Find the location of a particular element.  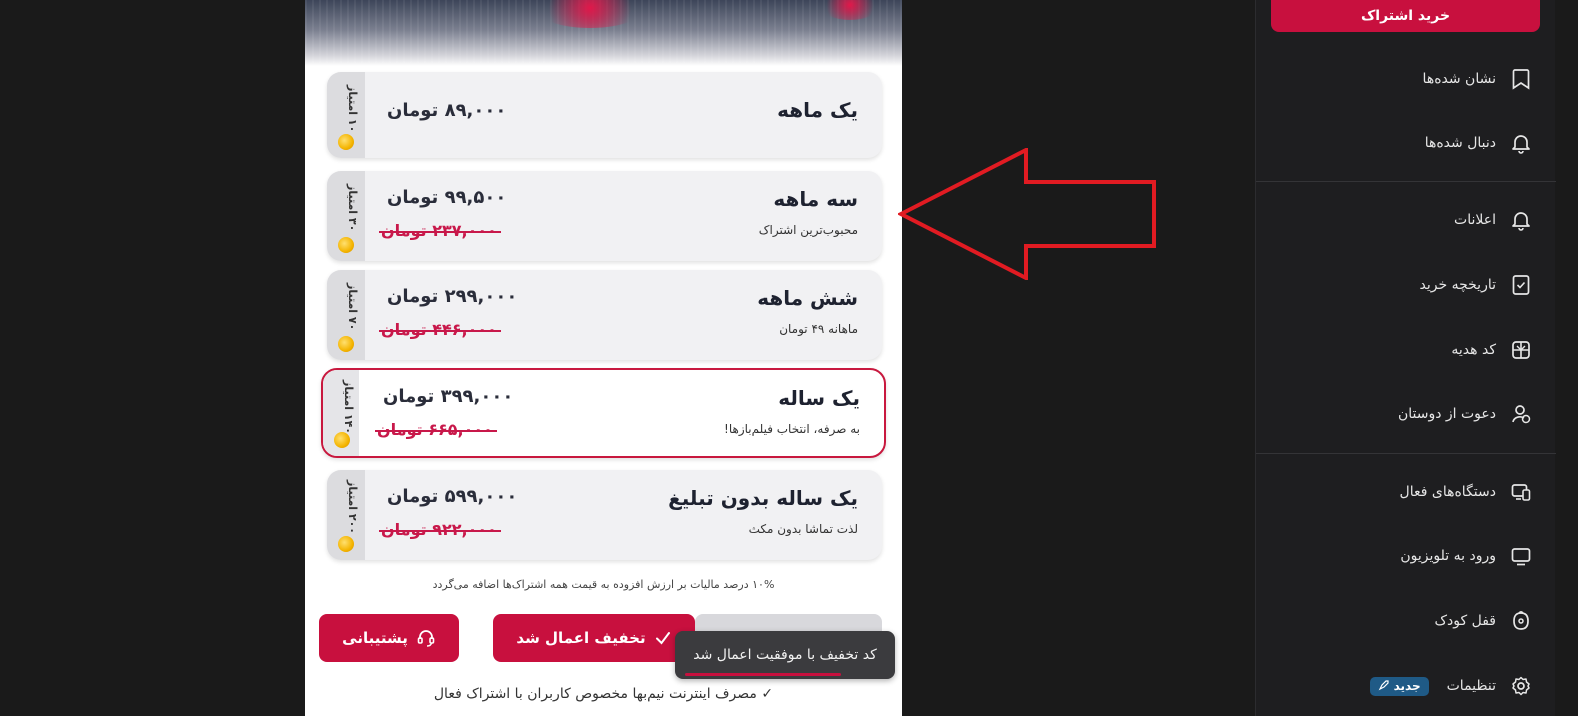

points-strip: ۲۰۰ امتیاز is located at coordinates (346, 515).